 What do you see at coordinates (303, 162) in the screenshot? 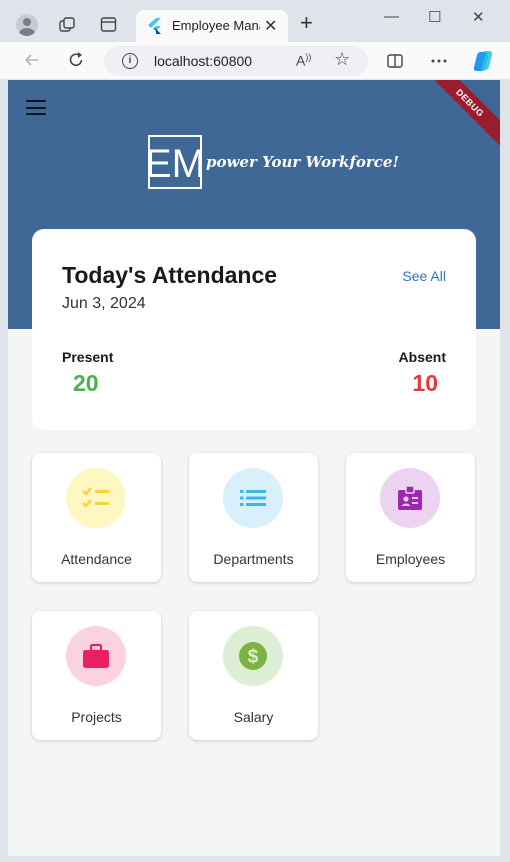
I see `tagline: power Your Workforce!` at bounding box center [303, 162].